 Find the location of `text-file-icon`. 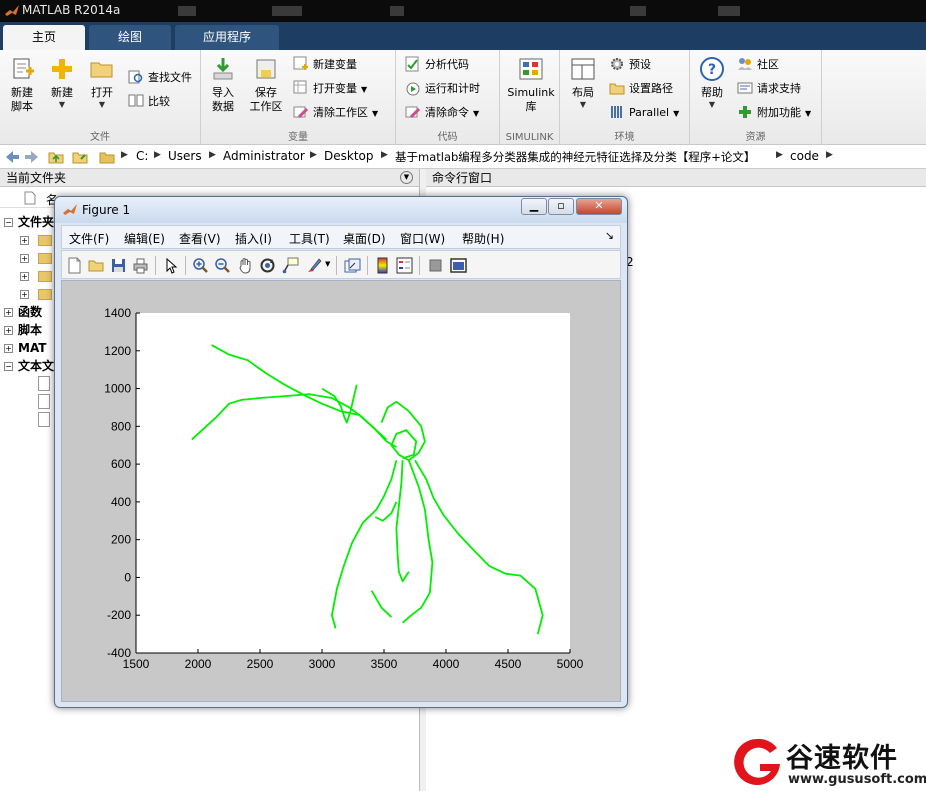

text-file-icon is located at coordinates (44, 419).